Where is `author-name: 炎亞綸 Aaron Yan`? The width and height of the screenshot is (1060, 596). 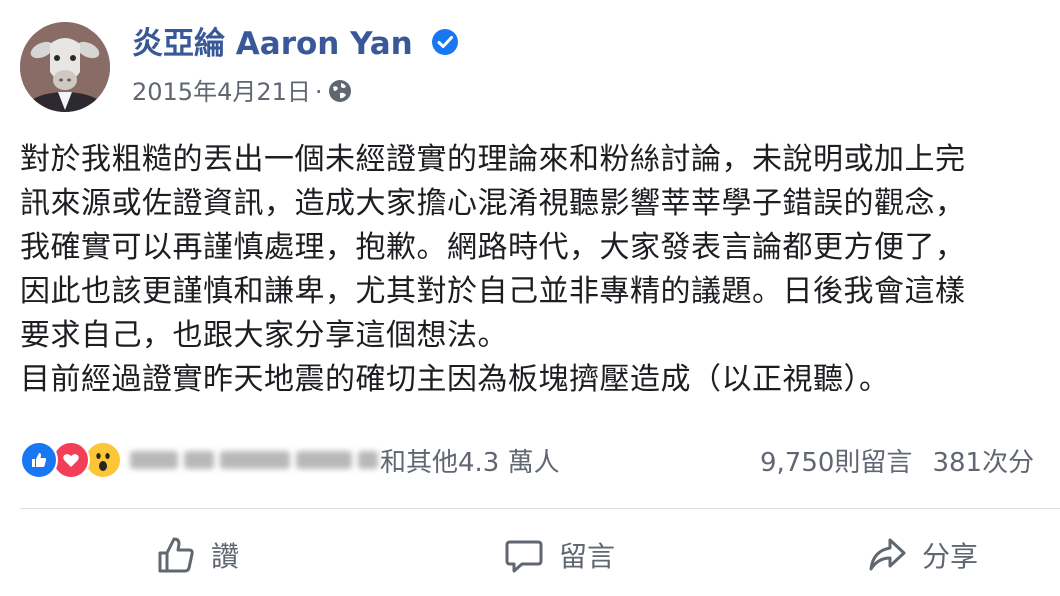 author-name: 炎亞綸 Aaron Yan is located at coordinates (272, 44).